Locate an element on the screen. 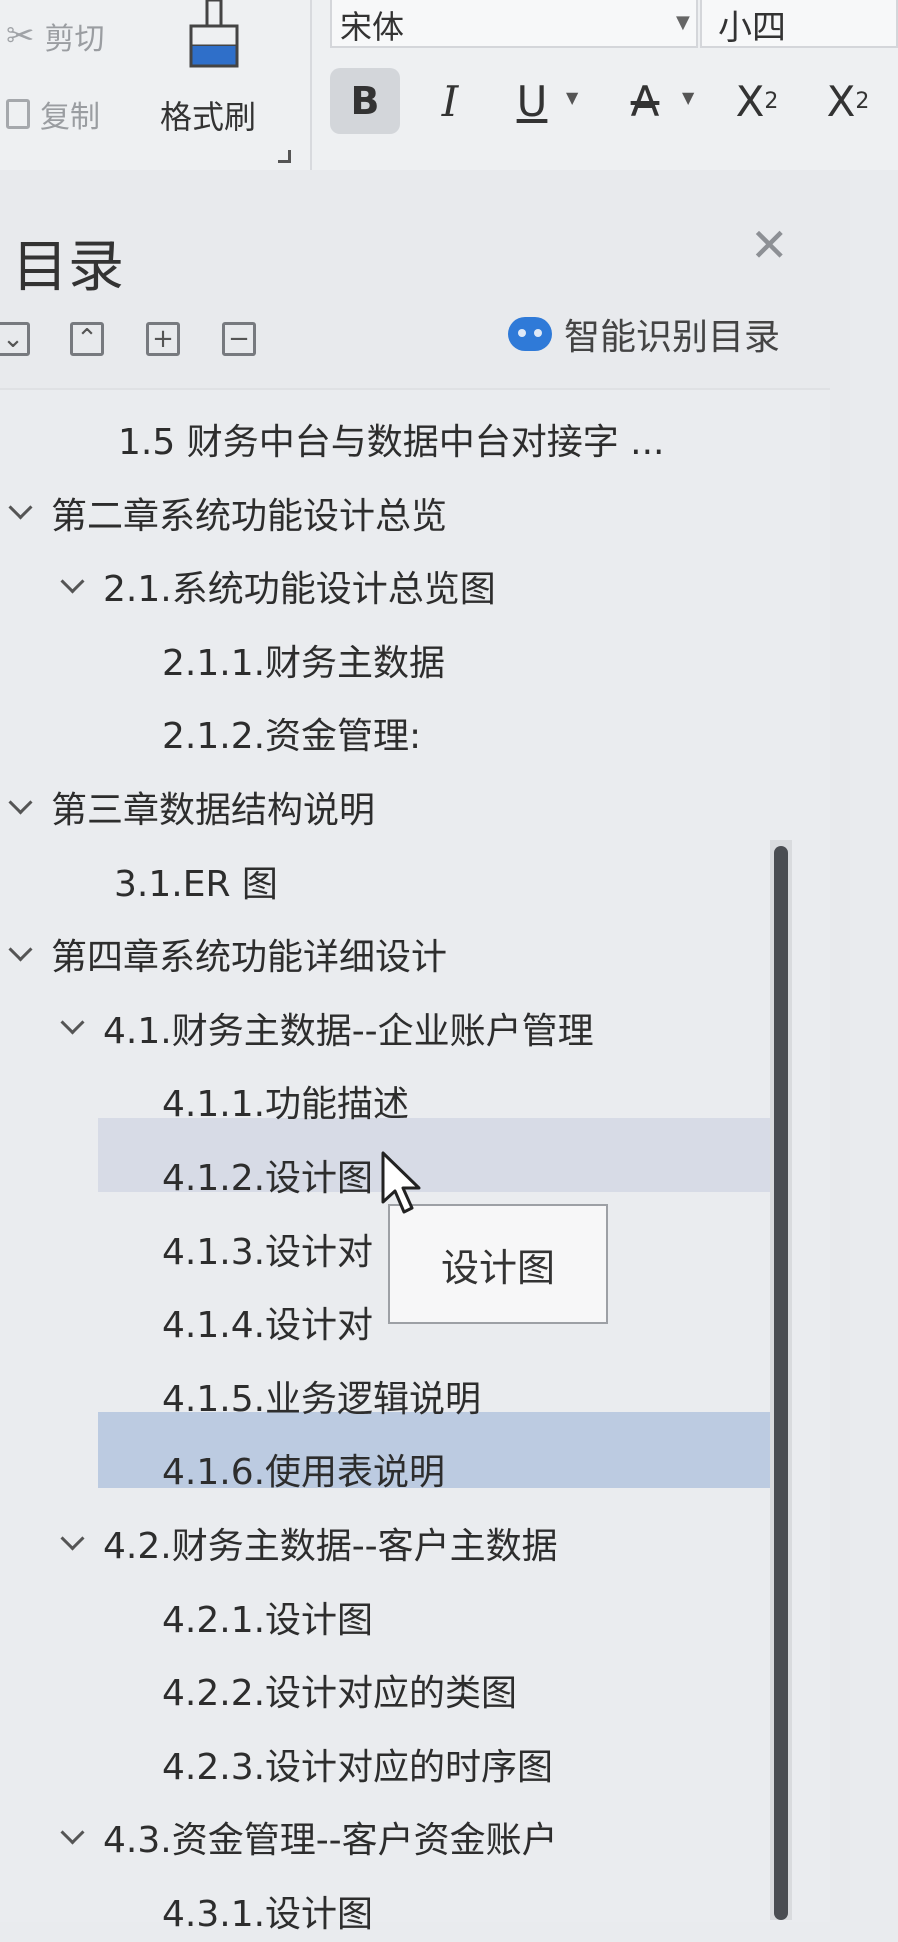 The height and width of the screenshot is (1942, 898). toc-item-label: 4.2.3.设计对应的时序图 is located at coordinates (358, 1767).